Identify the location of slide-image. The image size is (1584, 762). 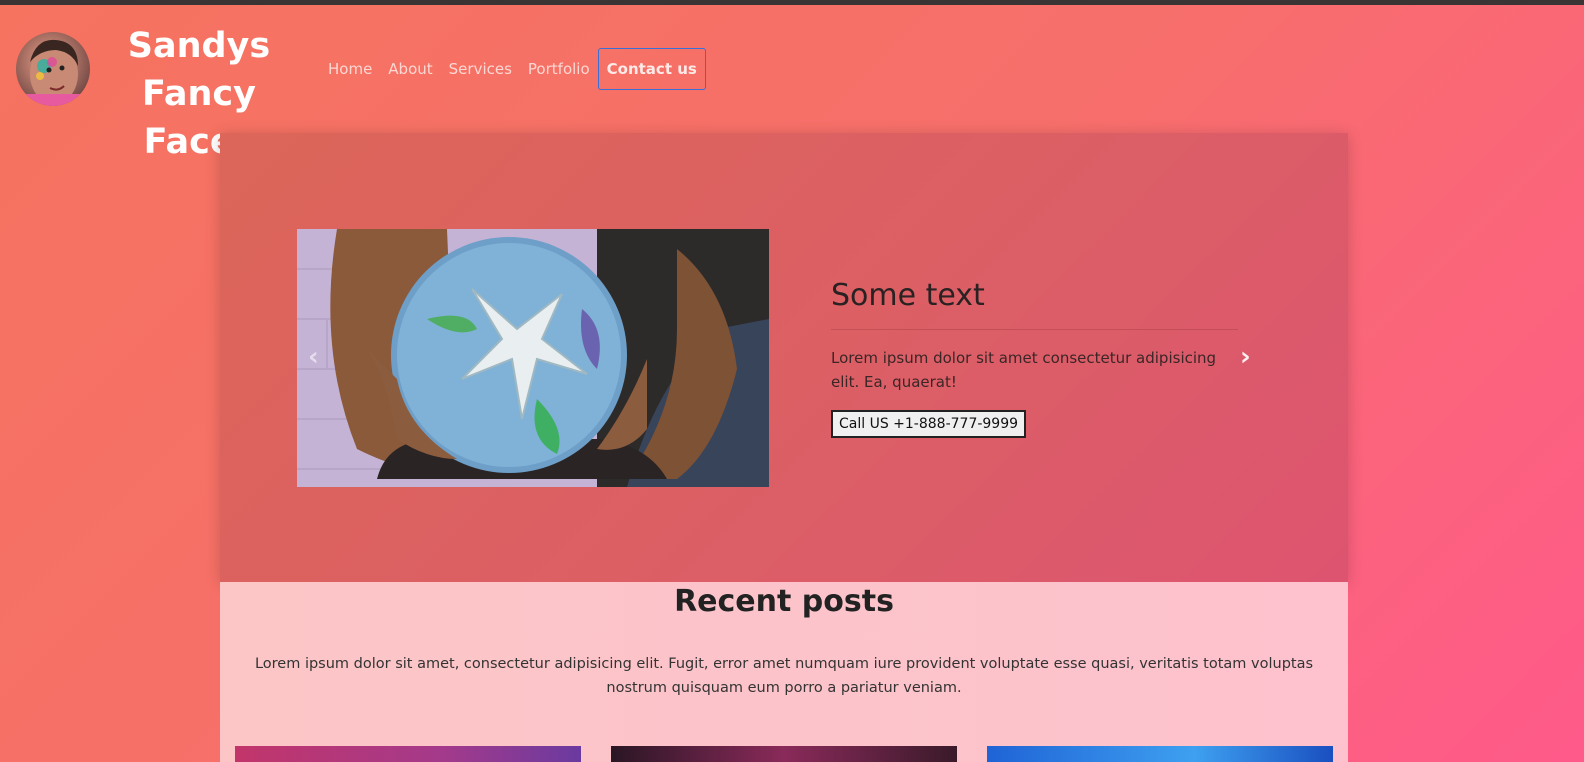
(533, 358).